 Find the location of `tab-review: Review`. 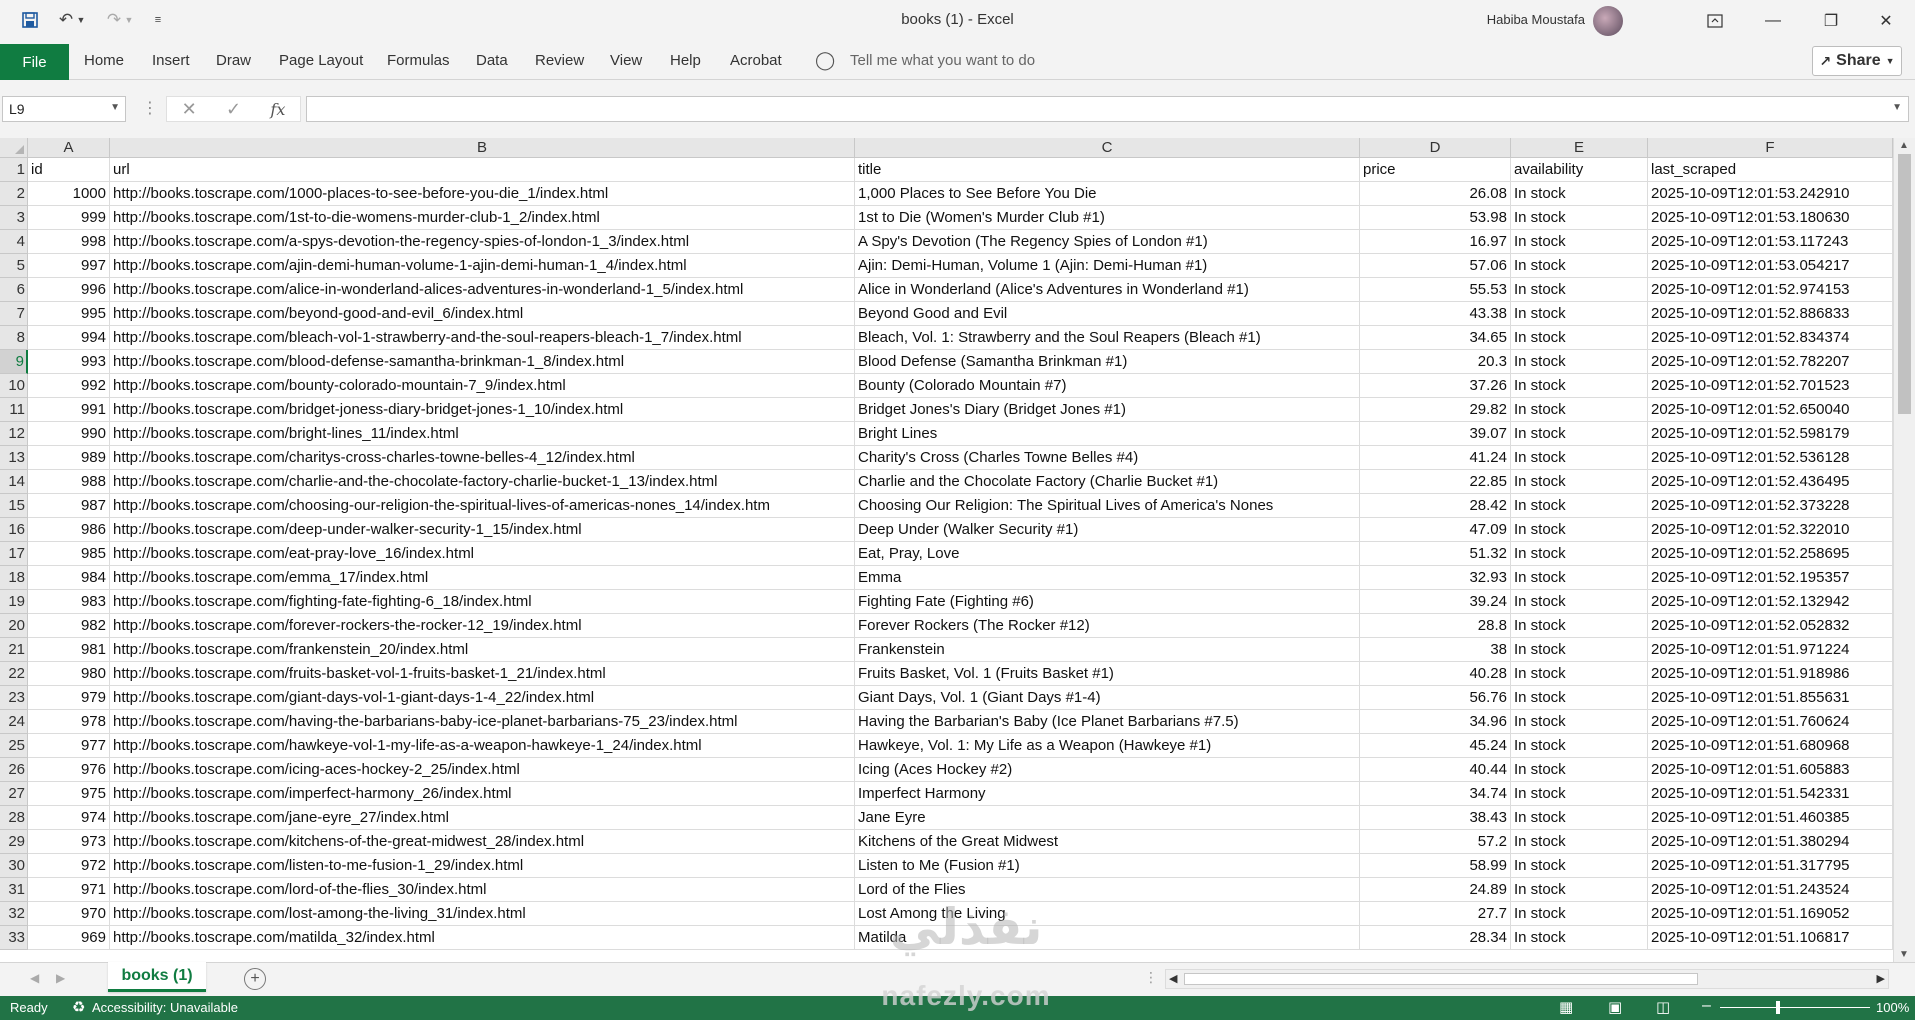

tab-review: Review is located at coordinates (559, 60).